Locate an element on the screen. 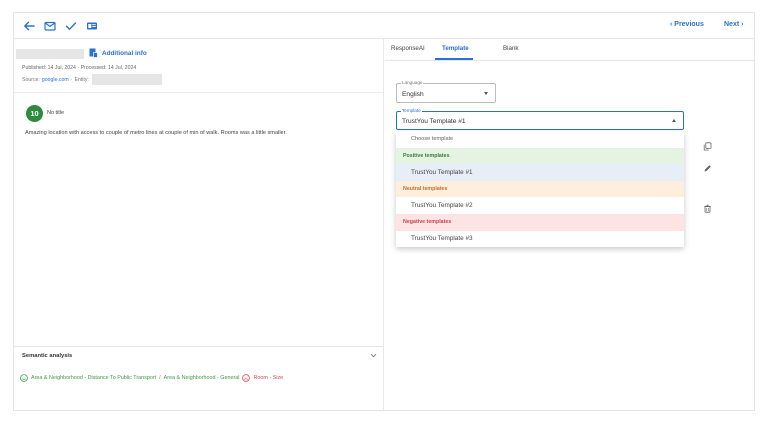 The image size is (768, 432). trash-icon is located at coordinates (707, 208).